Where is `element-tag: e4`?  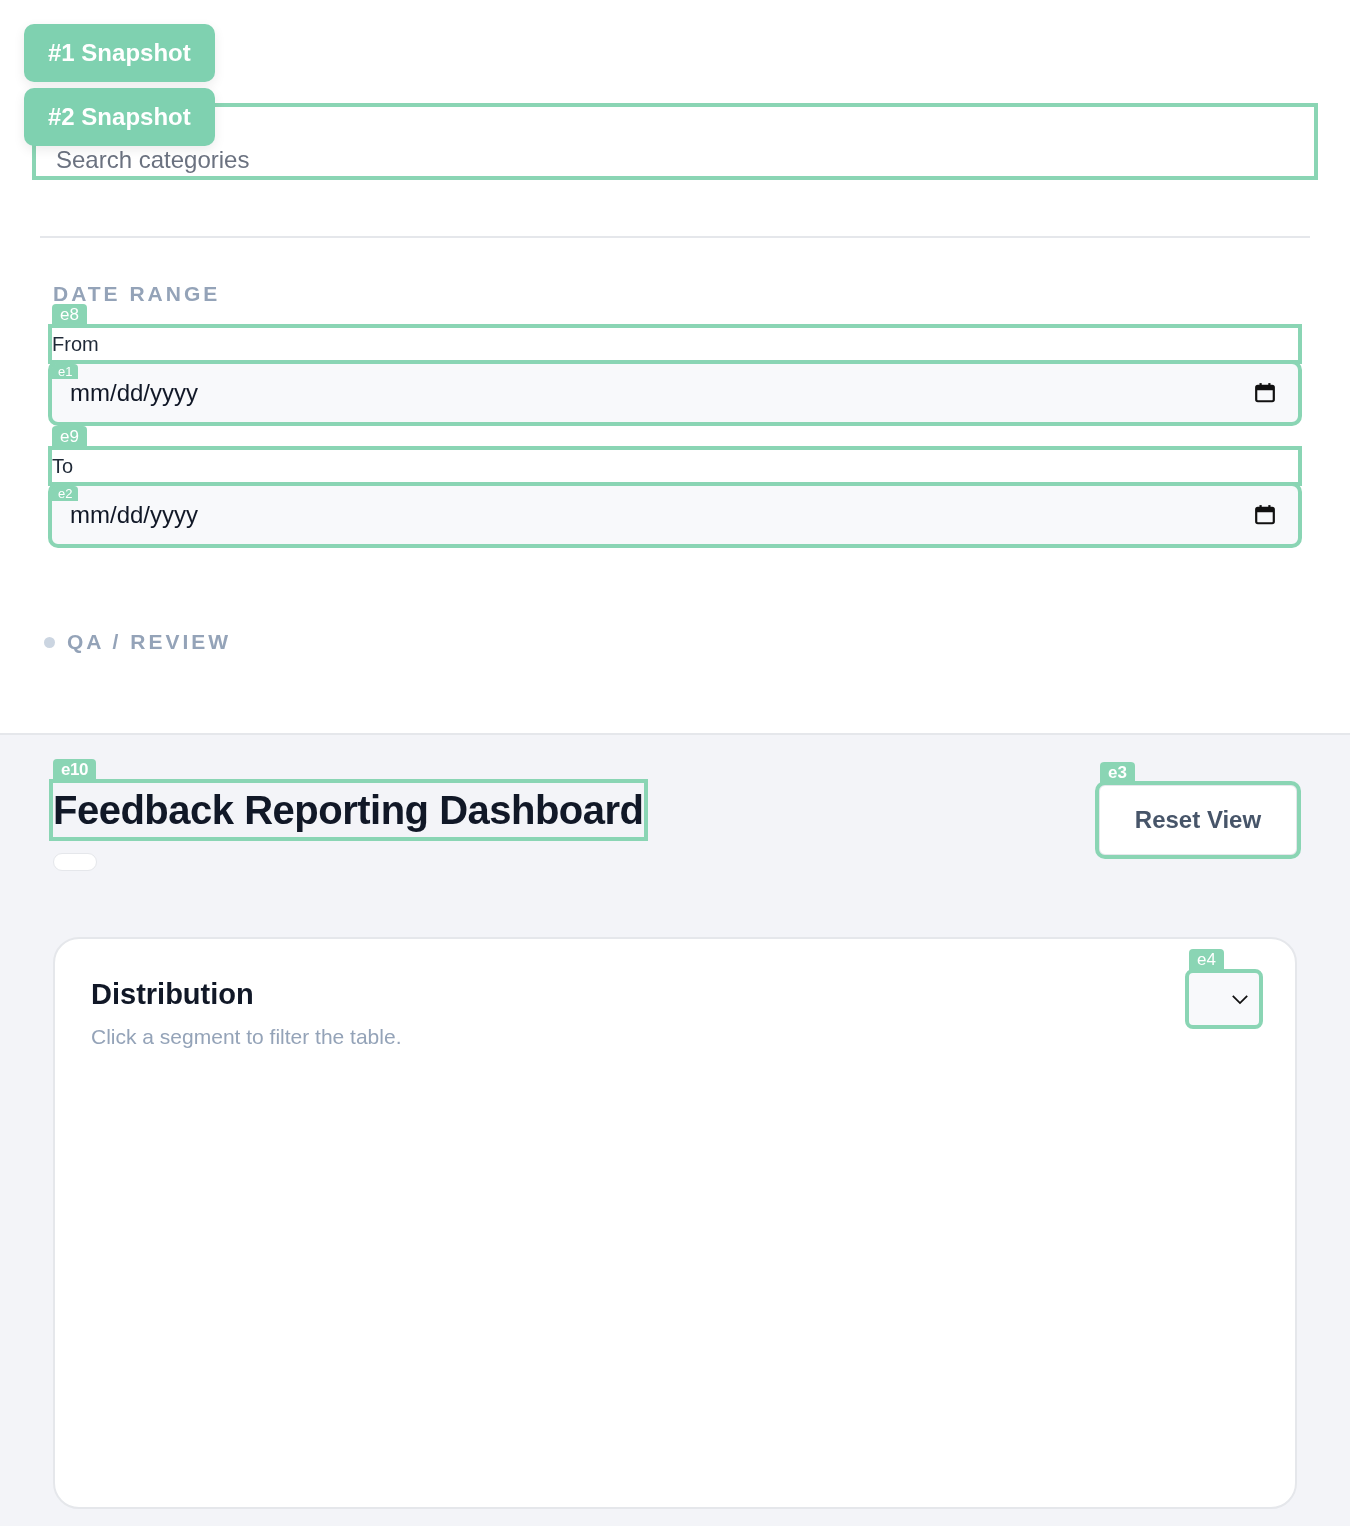 element-tag: e4 is located at coordinates (1206, 960).